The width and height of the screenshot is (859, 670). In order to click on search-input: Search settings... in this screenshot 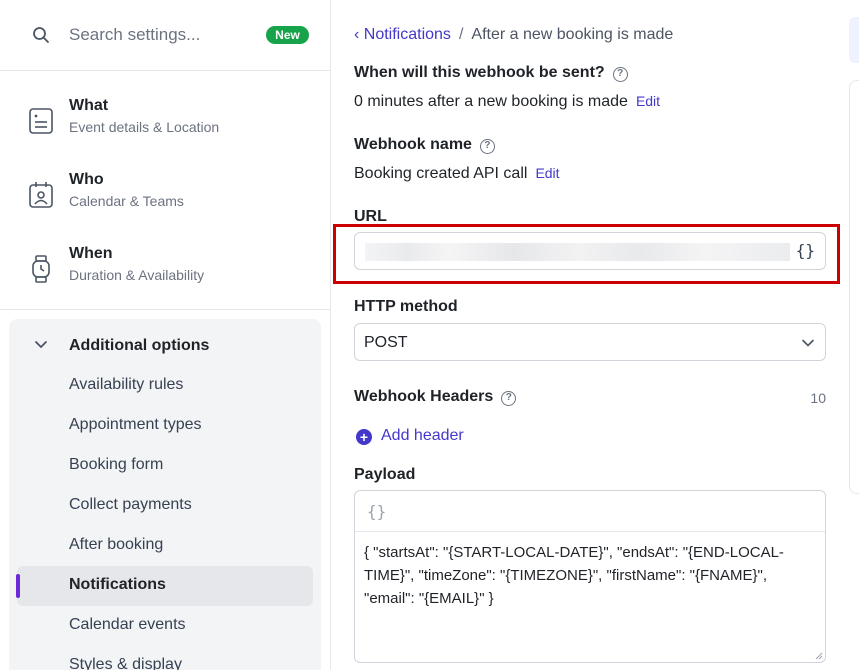, I will do `click(134, 35)`.